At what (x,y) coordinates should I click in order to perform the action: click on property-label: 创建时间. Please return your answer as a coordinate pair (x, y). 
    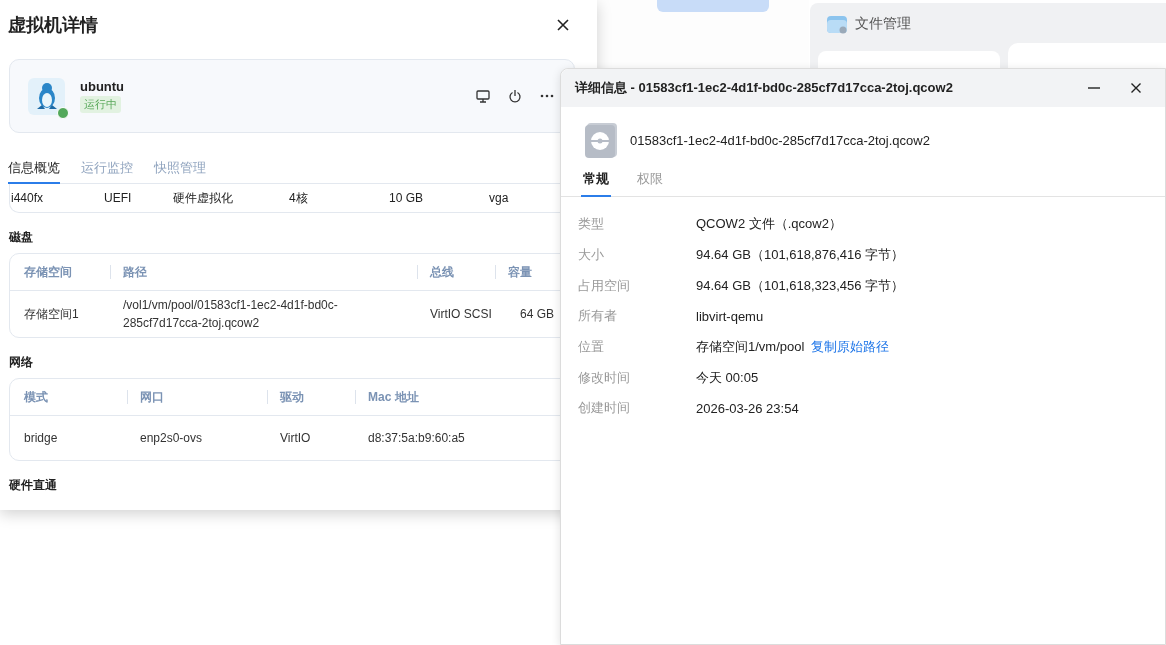
    Looking at the image, I should click on (604, 408).